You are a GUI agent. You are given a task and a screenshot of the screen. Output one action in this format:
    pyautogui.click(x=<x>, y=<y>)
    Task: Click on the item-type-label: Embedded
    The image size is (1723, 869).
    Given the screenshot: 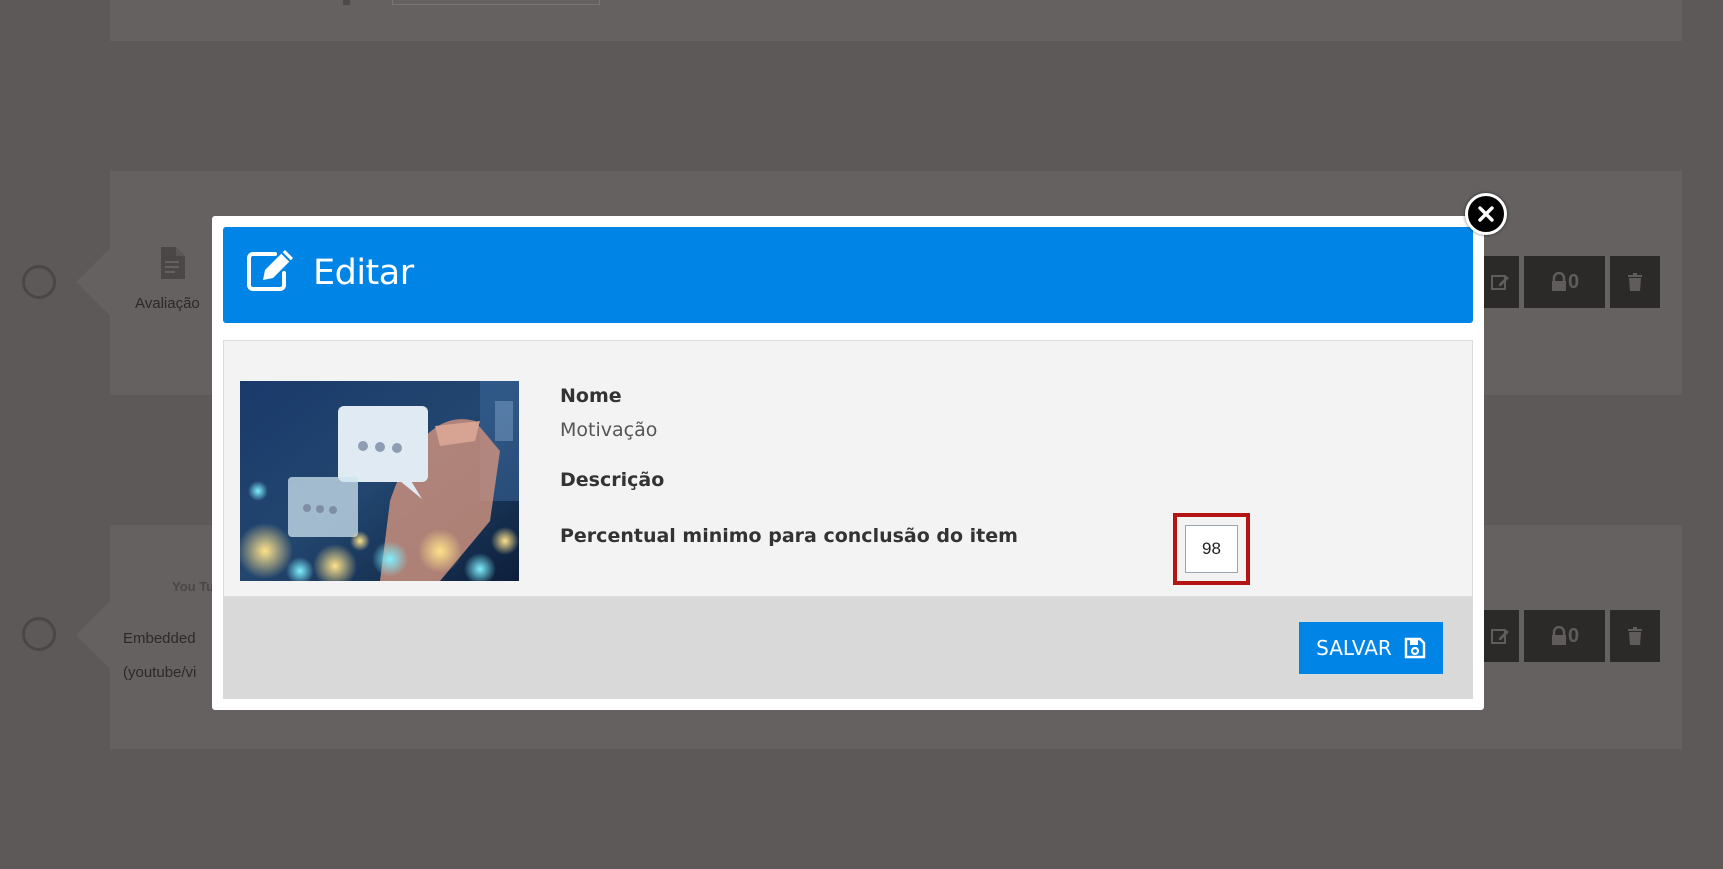 What is the action you would take?
    pyautogui.click(x=159, y=638)
    